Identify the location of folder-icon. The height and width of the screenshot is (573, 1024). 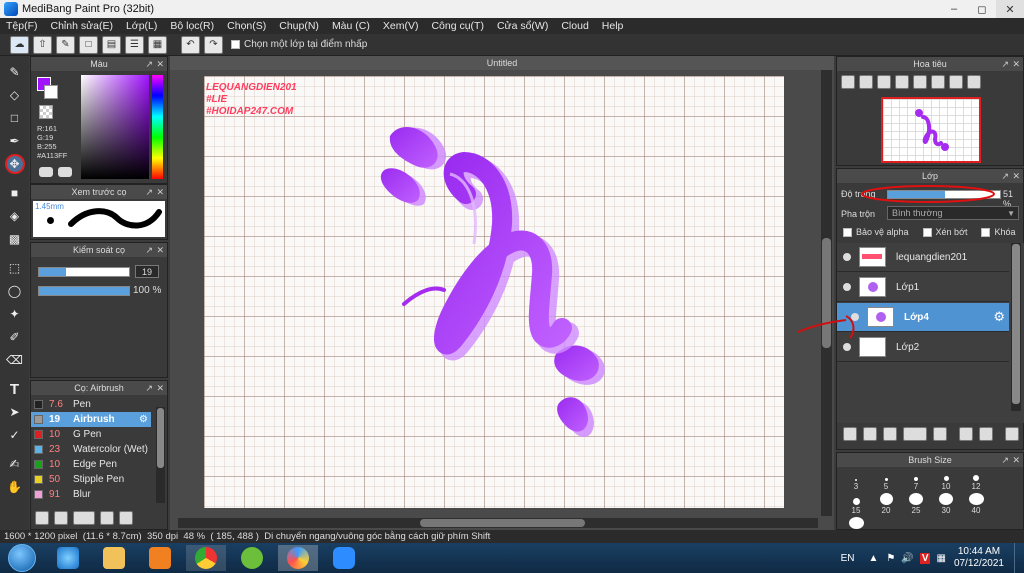
(940, 434).